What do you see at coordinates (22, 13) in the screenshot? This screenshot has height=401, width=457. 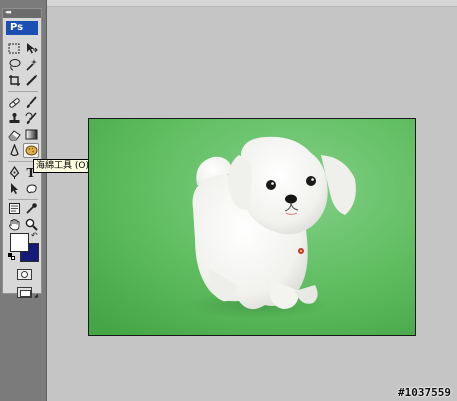 I see `panel-grip: ◂◂` at bounding box center [22, 13].